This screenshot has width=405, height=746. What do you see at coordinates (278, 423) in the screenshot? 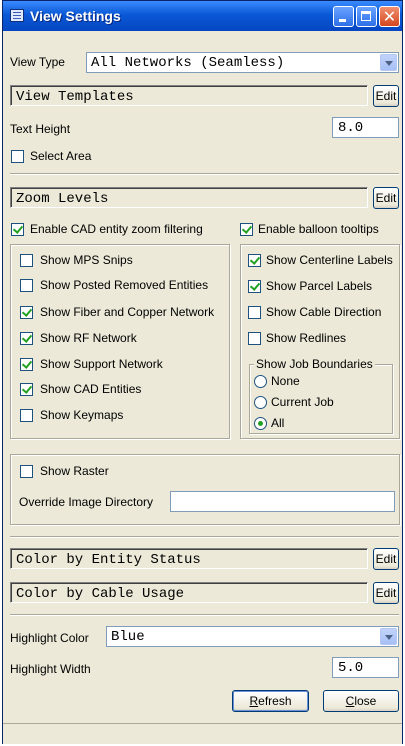
I see `job-boundary-label: All` at bounding box center [278, 423].